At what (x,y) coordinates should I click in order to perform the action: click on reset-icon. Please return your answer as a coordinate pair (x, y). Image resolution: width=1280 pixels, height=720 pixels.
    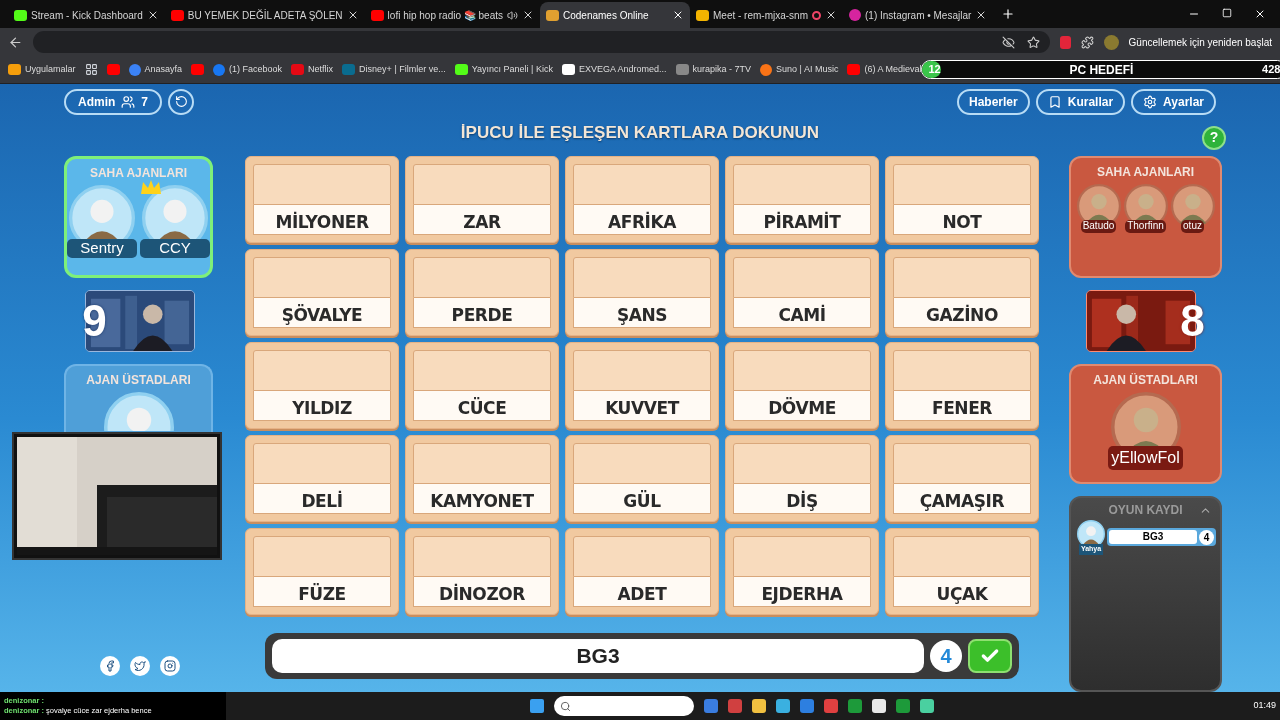
    Looking at the image, I should click on (181, 102).